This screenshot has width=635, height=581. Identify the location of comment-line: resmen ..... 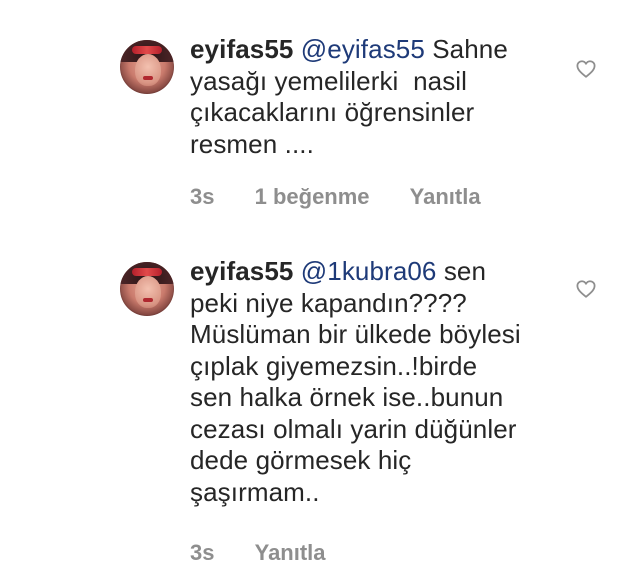
(252, 143).